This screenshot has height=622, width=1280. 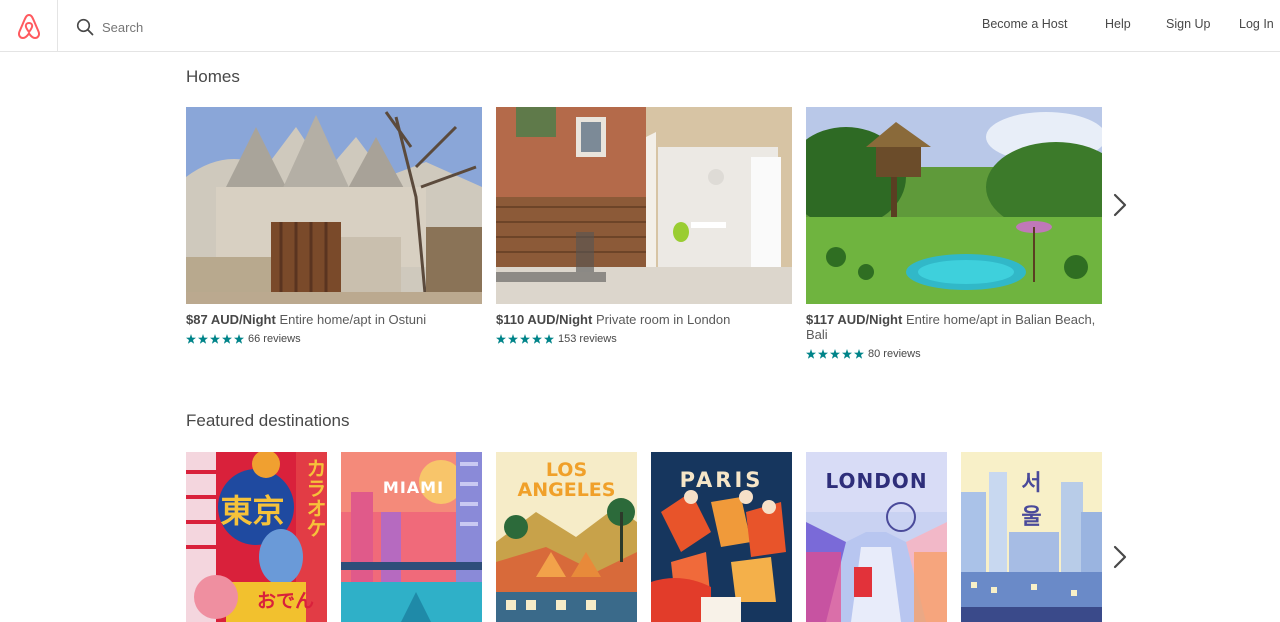 I want to click on destinations-next-chevron-icon, so click(x=1120, y=557).